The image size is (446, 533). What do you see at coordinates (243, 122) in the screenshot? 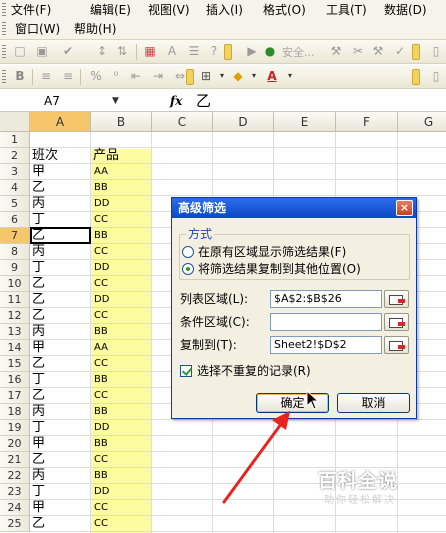
I see `column-header-d: D` at bounding box center [243, 122].